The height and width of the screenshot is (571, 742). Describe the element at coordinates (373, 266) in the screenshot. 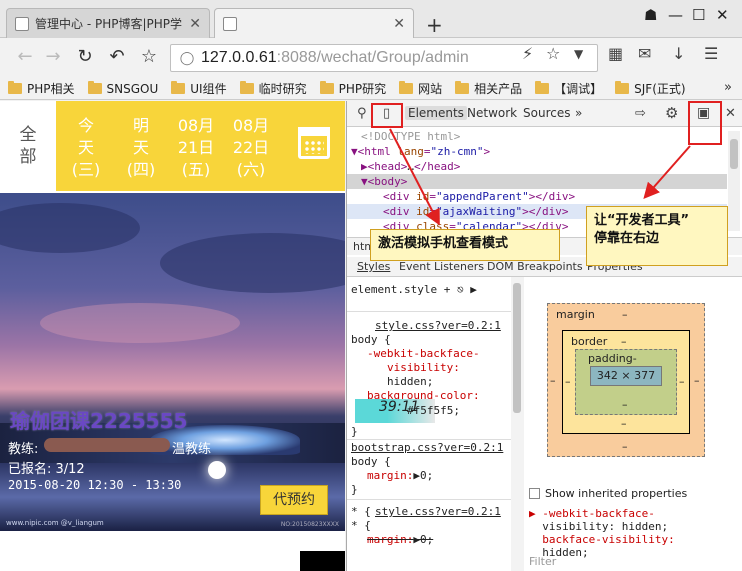

I see `subtab-styles: Styles` at that location.